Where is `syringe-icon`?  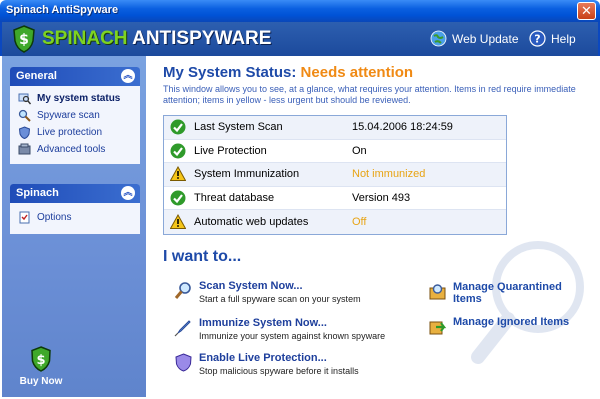
syringe-icon is located at coordinates (182, 328).